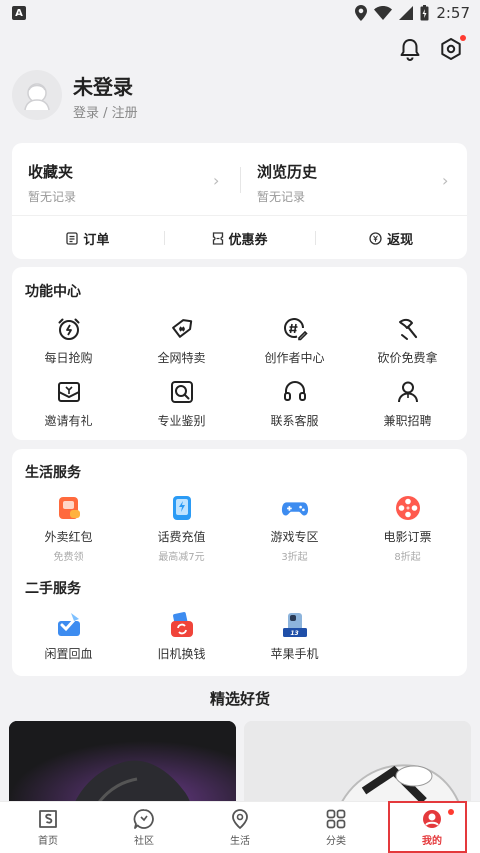 The width and height of the screenshot is (480, 853). Describe the element at coordinates (68, 358) in the screenshot. I see `feature-label: 每日抢购` at that location.